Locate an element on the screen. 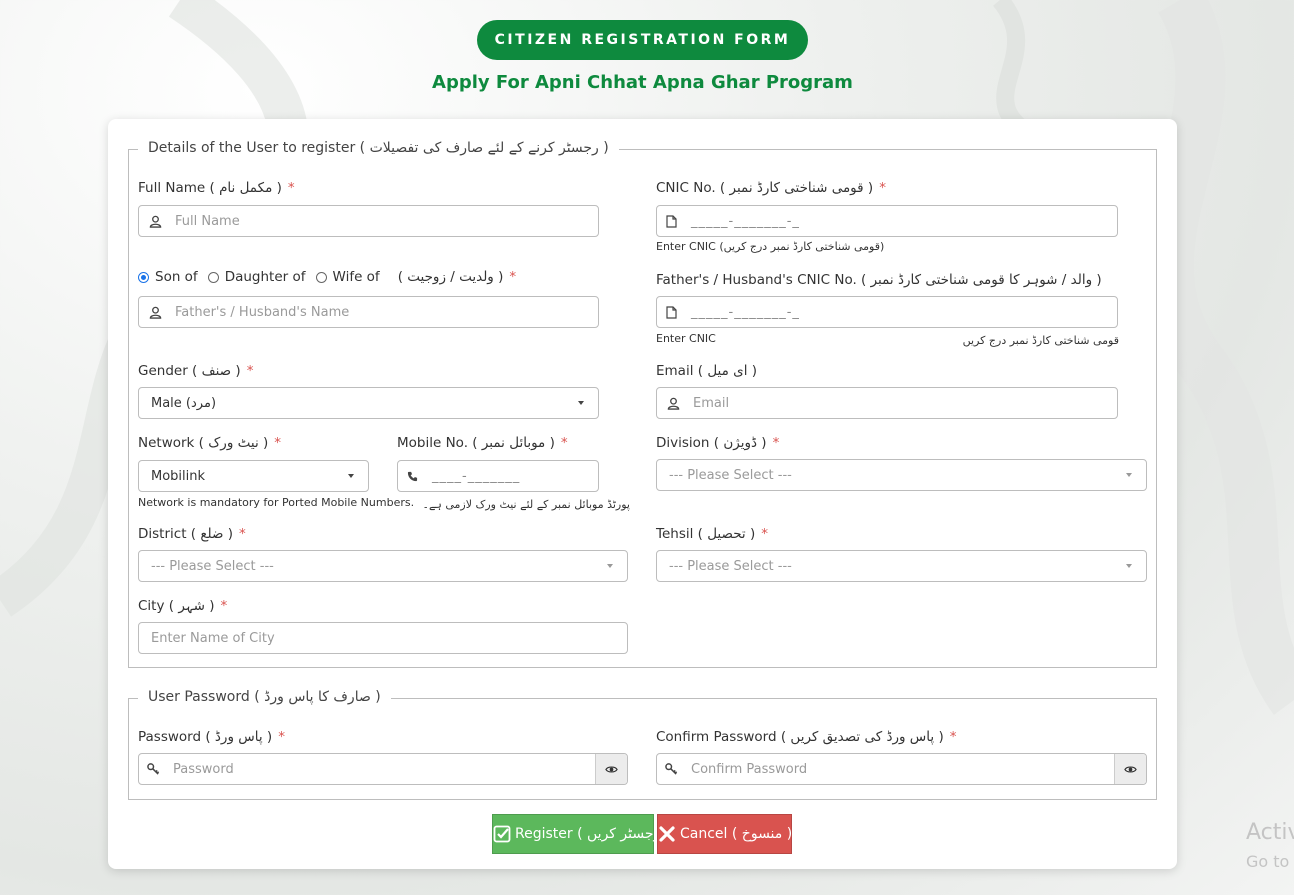  network-label: Network ( نیٹ ورک ) * is located at coordinates (210, 443).